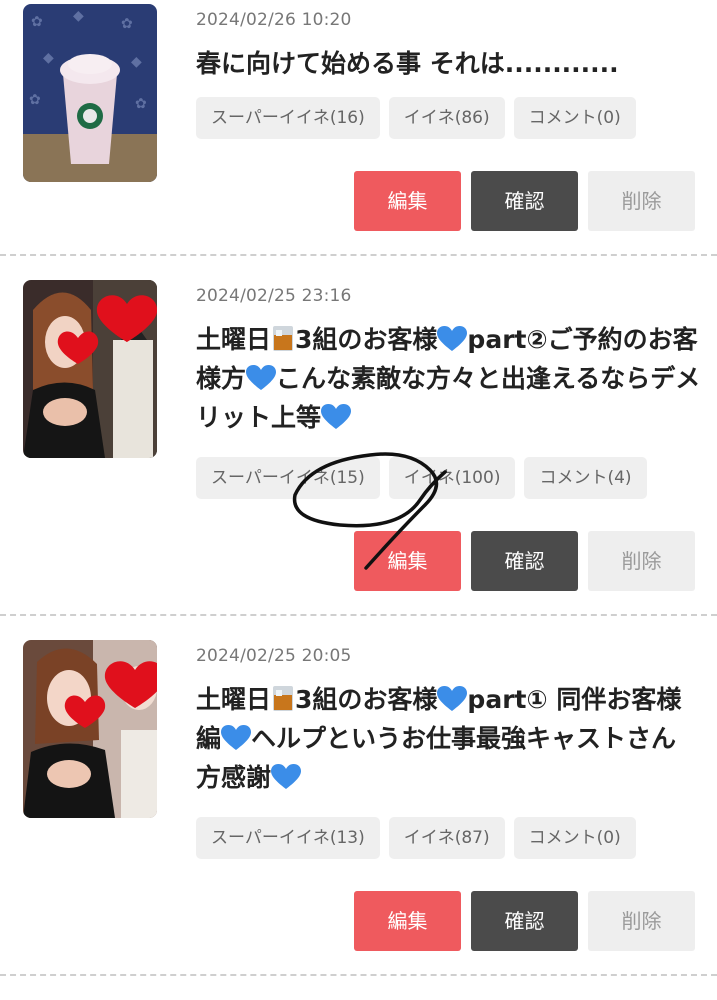 This screenshot has width=717, height=1000. Describe the element at coordinates (446, 838) in the screenshot. I see `like-count: イイネ(87)` at that location.